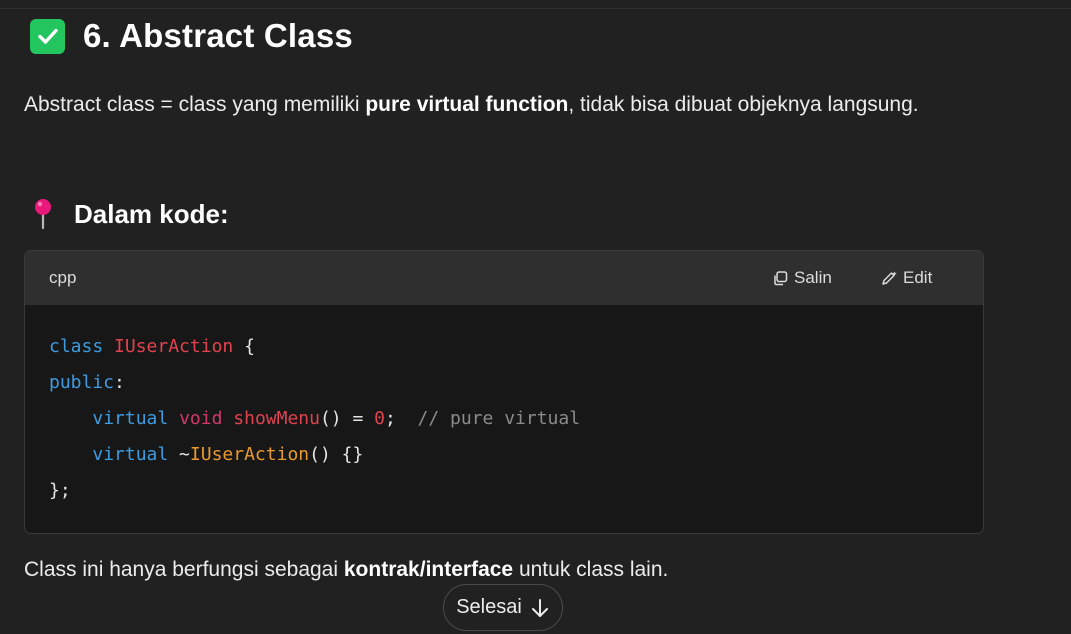 The height and width of the screenshot is (634, 1071). Describe the element at coordinates (489, 607) in the screenshot. I see `done-label: Selesai` at that location.